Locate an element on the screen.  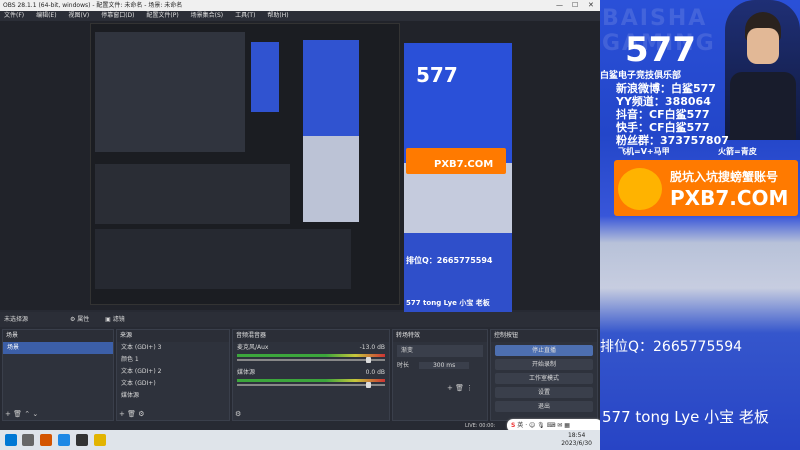
clock-time: 18:54 is located at coordinates (576, 435).